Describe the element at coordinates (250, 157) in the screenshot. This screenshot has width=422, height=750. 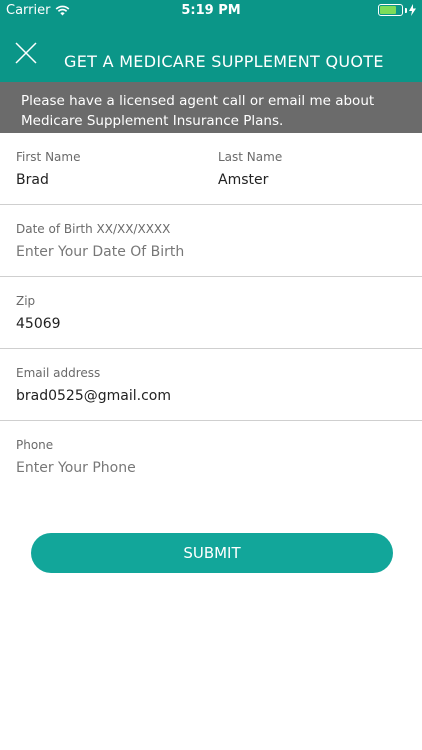
I see `last-name-label: Last Name` at that location.